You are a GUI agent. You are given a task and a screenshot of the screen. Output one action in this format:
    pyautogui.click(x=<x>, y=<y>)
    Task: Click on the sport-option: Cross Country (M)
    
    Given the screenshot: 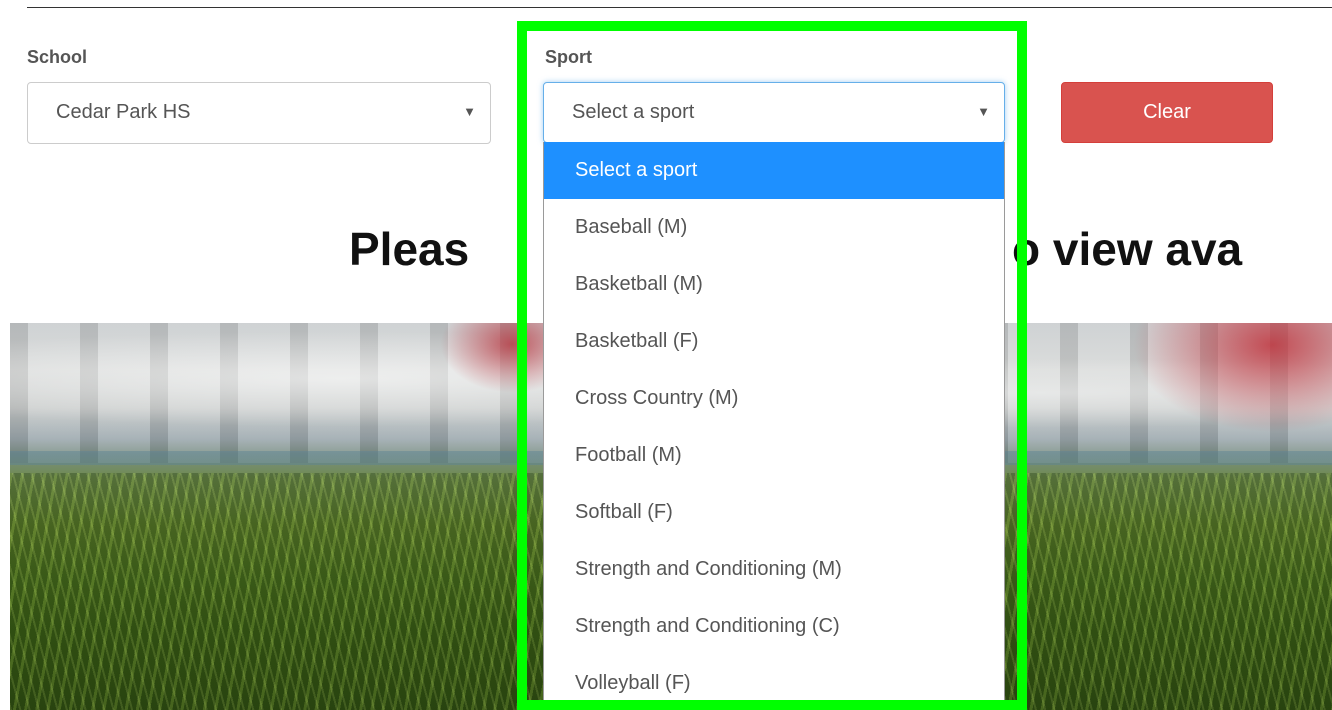 What is the action you would take?
    pyautogui.click(x=774, y=398)
    